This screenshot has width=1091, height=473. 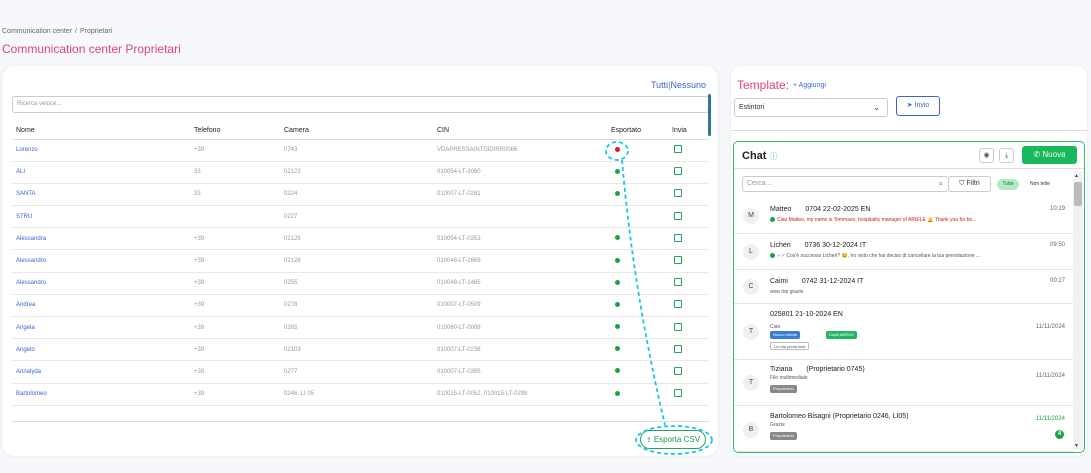 What do you see at coordinates (909, 130) in the screenshot?
I see `template-divider` at bounding box center [909, 130].